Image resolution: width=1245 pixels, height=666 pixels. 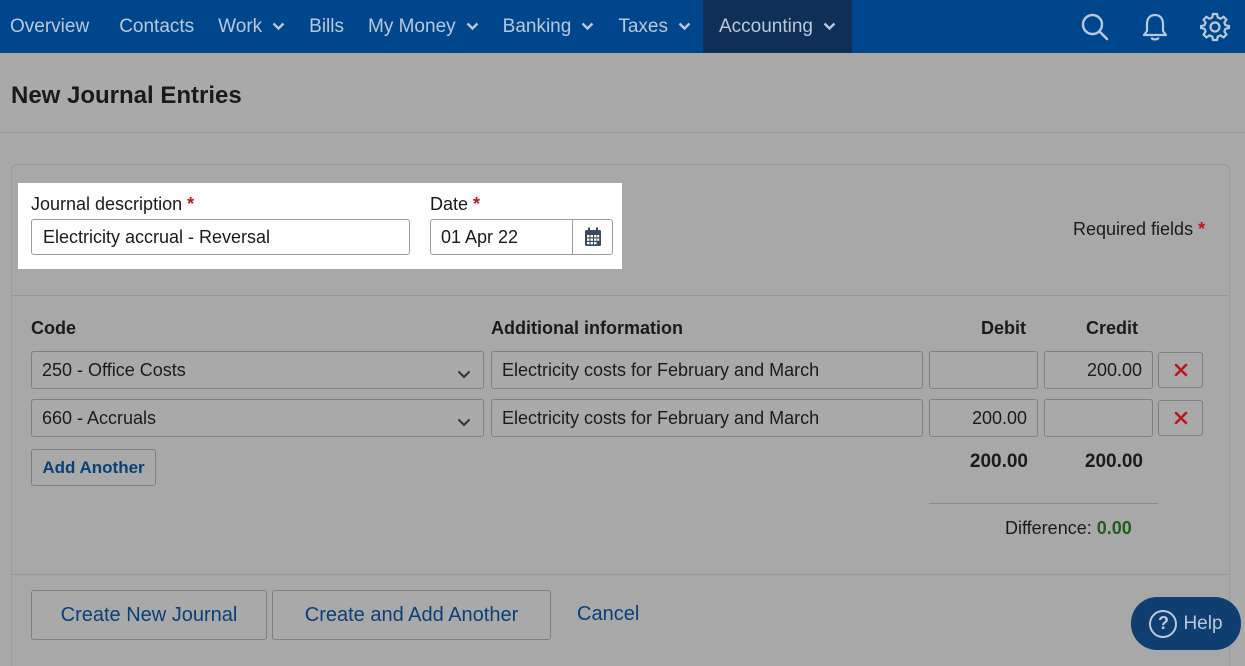 What do you see at coordinates (643, 26) in the screenshot?
I see `nav-label: Taxes` at bounding box center [643, 26].